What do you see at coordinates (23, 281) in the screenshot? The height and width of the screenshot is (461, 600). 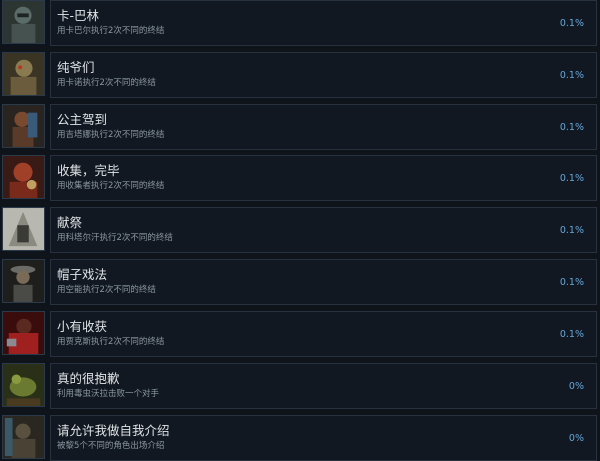 I see `kung-lao-portrait-icon` at bounding box center [23, 281].